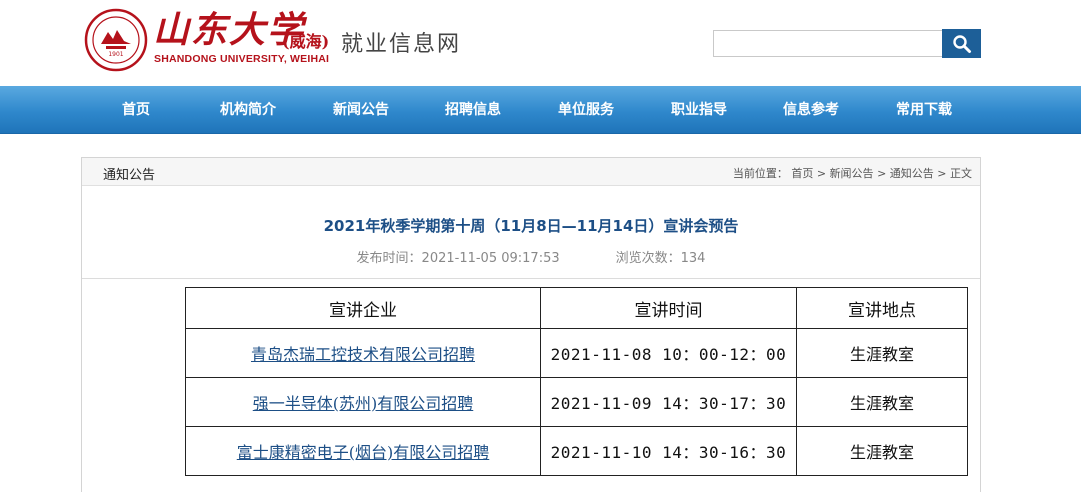 The width and height of the screenshot is (1081, 492). I want to click on time-cell: 2021-11-08 10：00-12：00, so click(668, 353).